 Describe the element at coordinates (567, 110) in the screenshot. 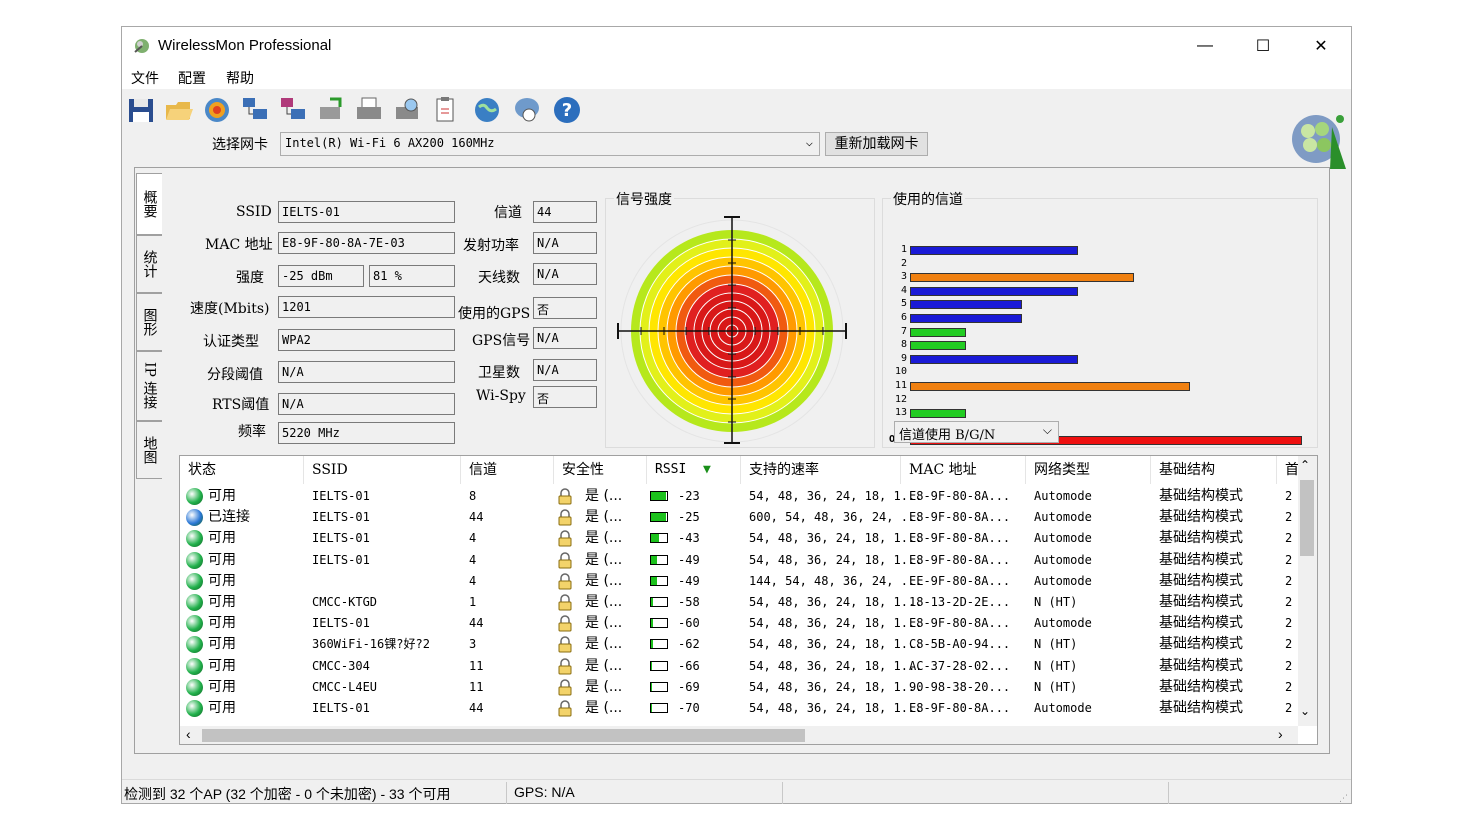

I see `help-icon: ?` at that location.